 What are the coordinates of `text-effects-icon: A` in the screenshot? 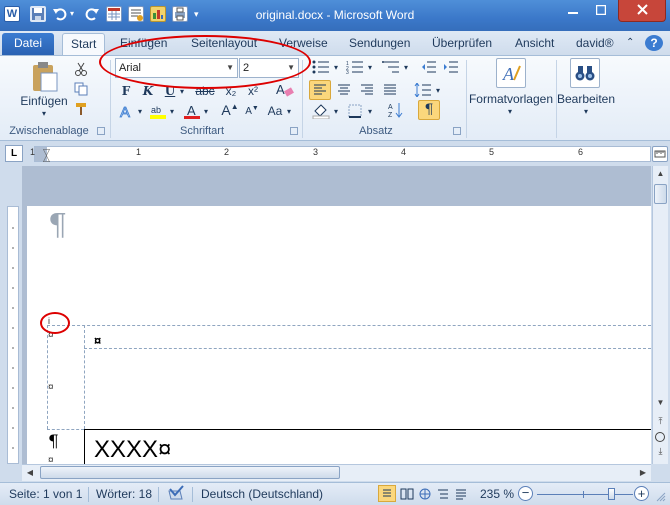 It's located at (127, 111).